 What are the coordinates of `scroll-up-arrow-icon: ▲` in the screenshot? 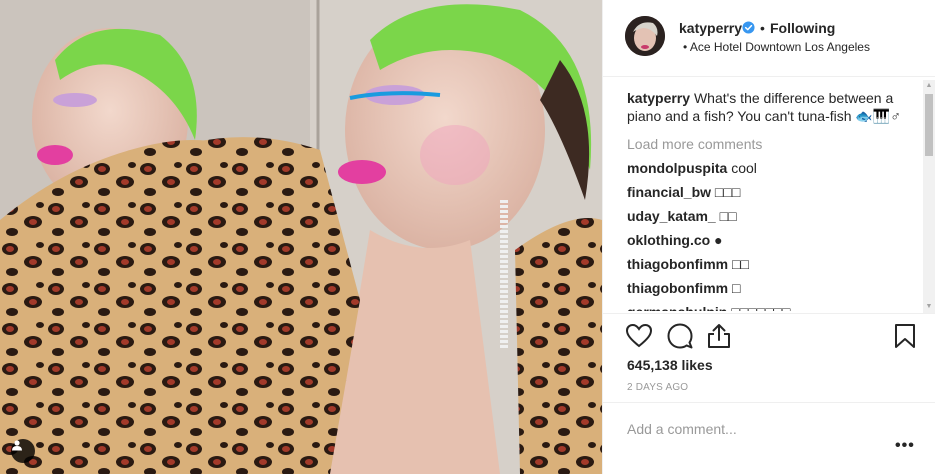 It's located at (929, 86).